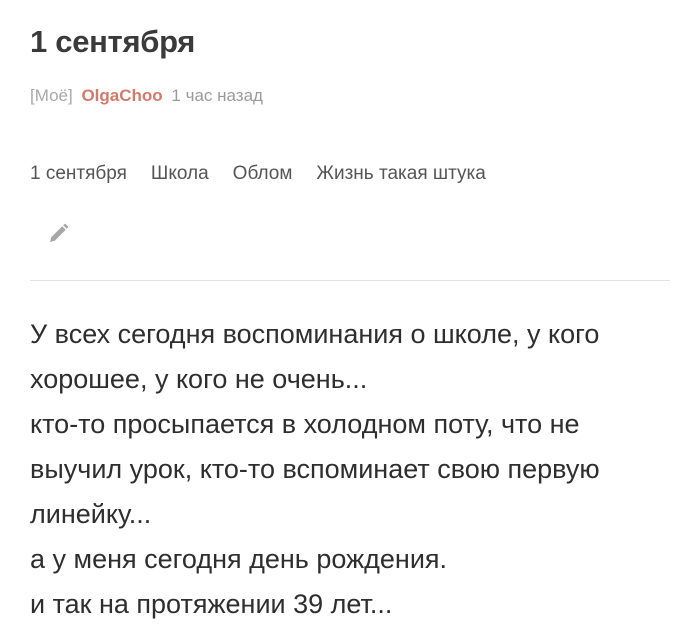 Image resolution: width=700 pixels, height=638 pixels. What do you see at coordinates (400, 174) in the screenshot?
I see `tag-life: Жизнь такая штука` at bounding box center [400, 174].